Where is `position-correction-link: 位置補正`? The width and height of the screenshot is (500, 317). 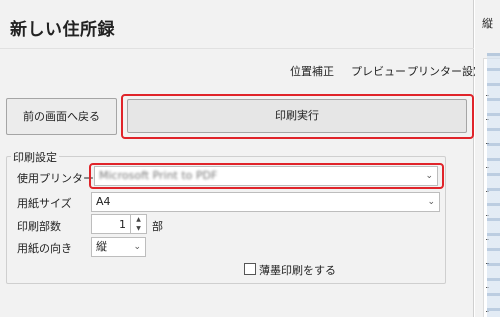
position-correction-link: 位置補正 is located at coordinates (312, 71).